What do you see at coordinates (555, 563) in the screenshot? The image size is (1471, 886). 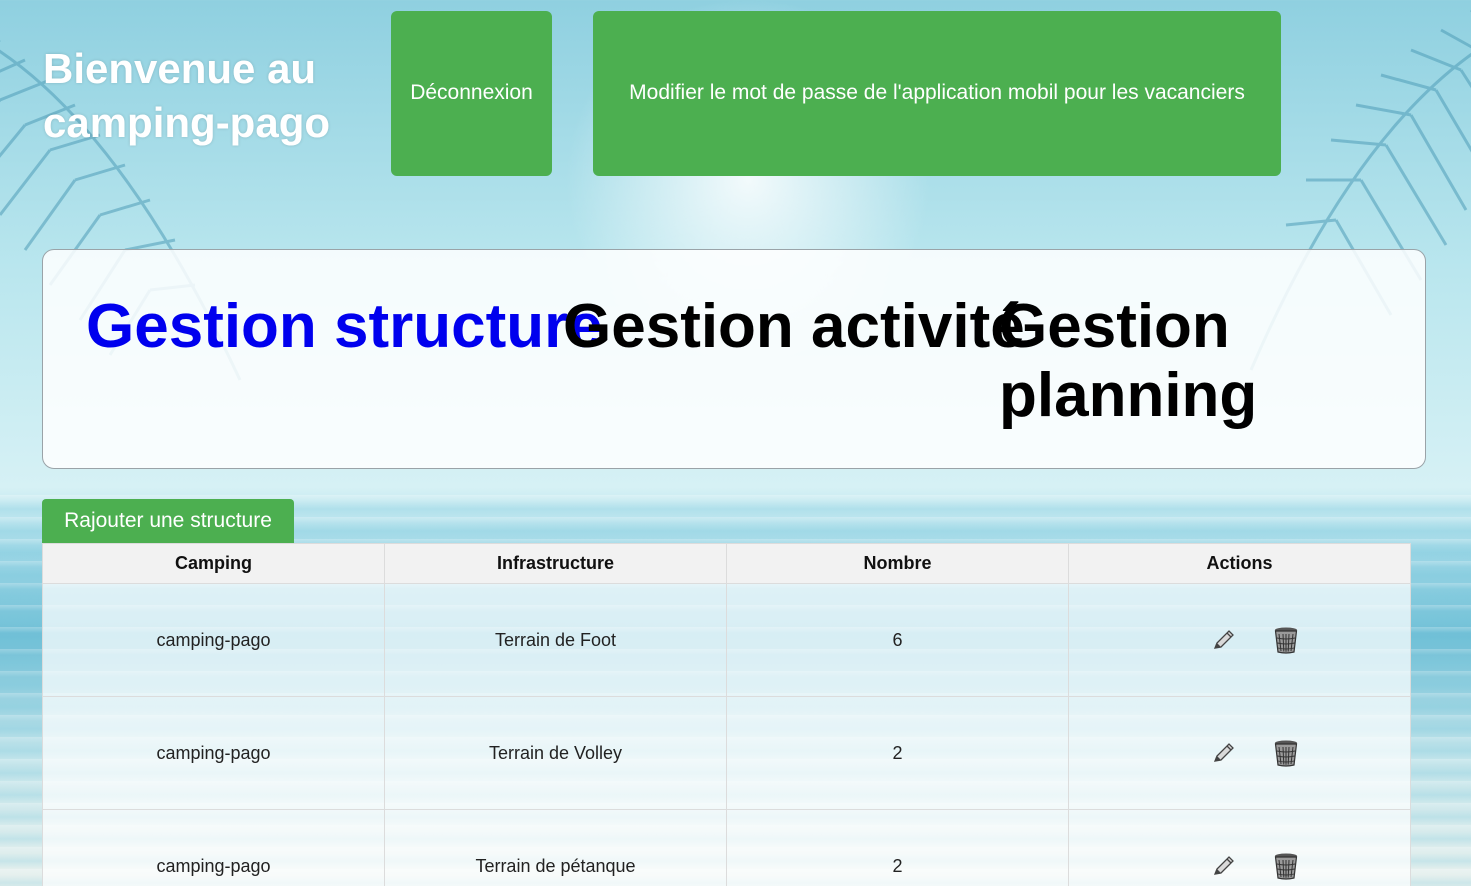 I see `column-header-infrastructure: Infrastructure` at bounding box center [555, 563].